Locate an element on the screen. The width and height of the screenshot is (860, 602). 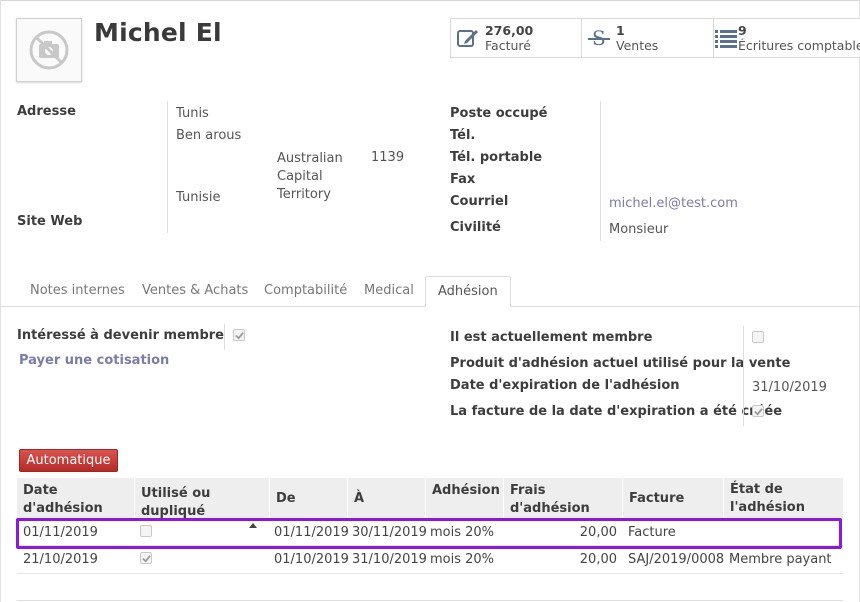
partner-name: Michel El is located at coordinates (158, 32).